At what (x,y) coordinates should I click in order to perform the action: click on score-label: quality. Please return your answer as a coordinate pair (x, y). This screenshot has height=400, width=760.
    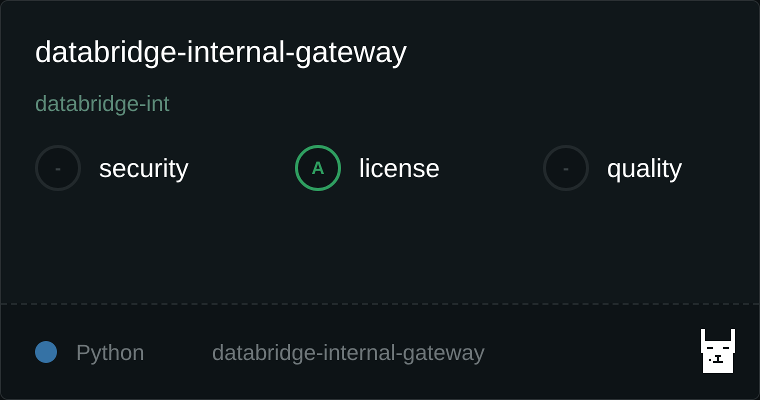
    Looking at the image, I should click on (644, 168).